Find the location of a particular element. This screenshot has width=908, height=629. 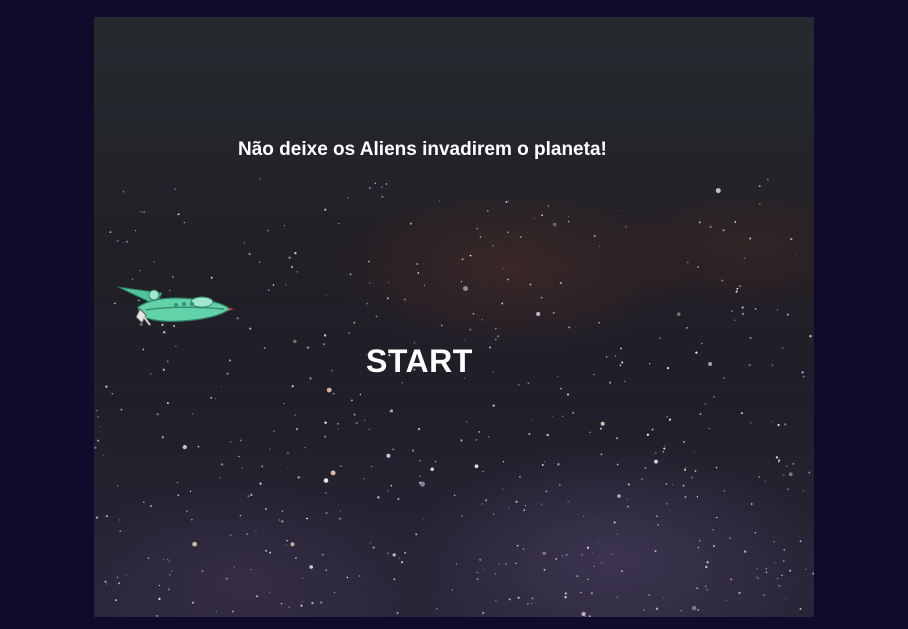

start-button: START is located at coordinates (419, 361).